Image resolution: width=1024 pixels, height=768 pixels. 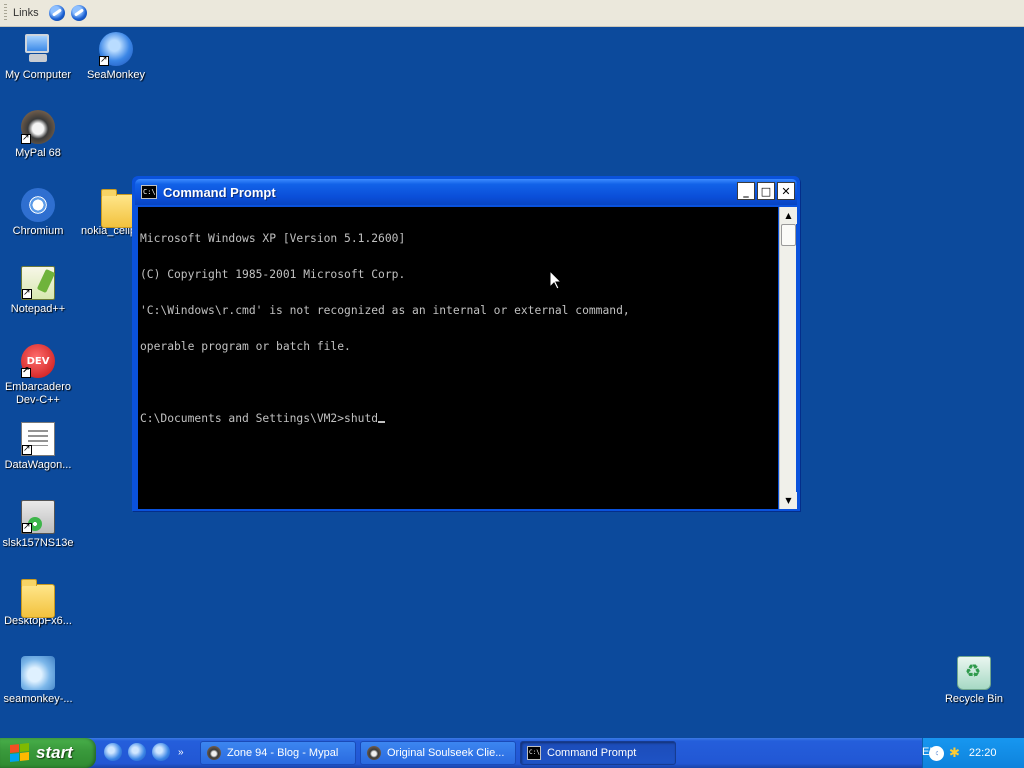 I want to click on desktop-icon-my-computer: My Computer, so click(x=38, y=57).